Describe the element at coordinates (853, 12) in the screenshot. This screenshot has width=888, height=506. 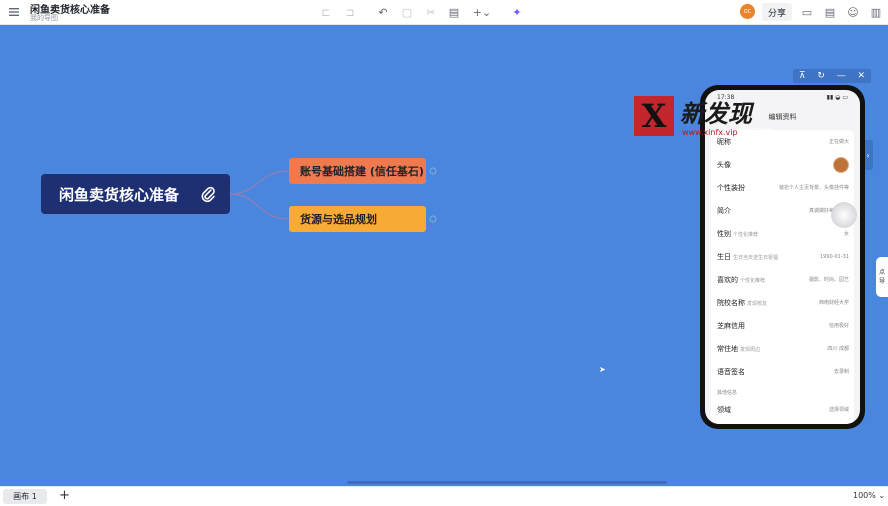
I see `smile-icon: ☺` at that location.